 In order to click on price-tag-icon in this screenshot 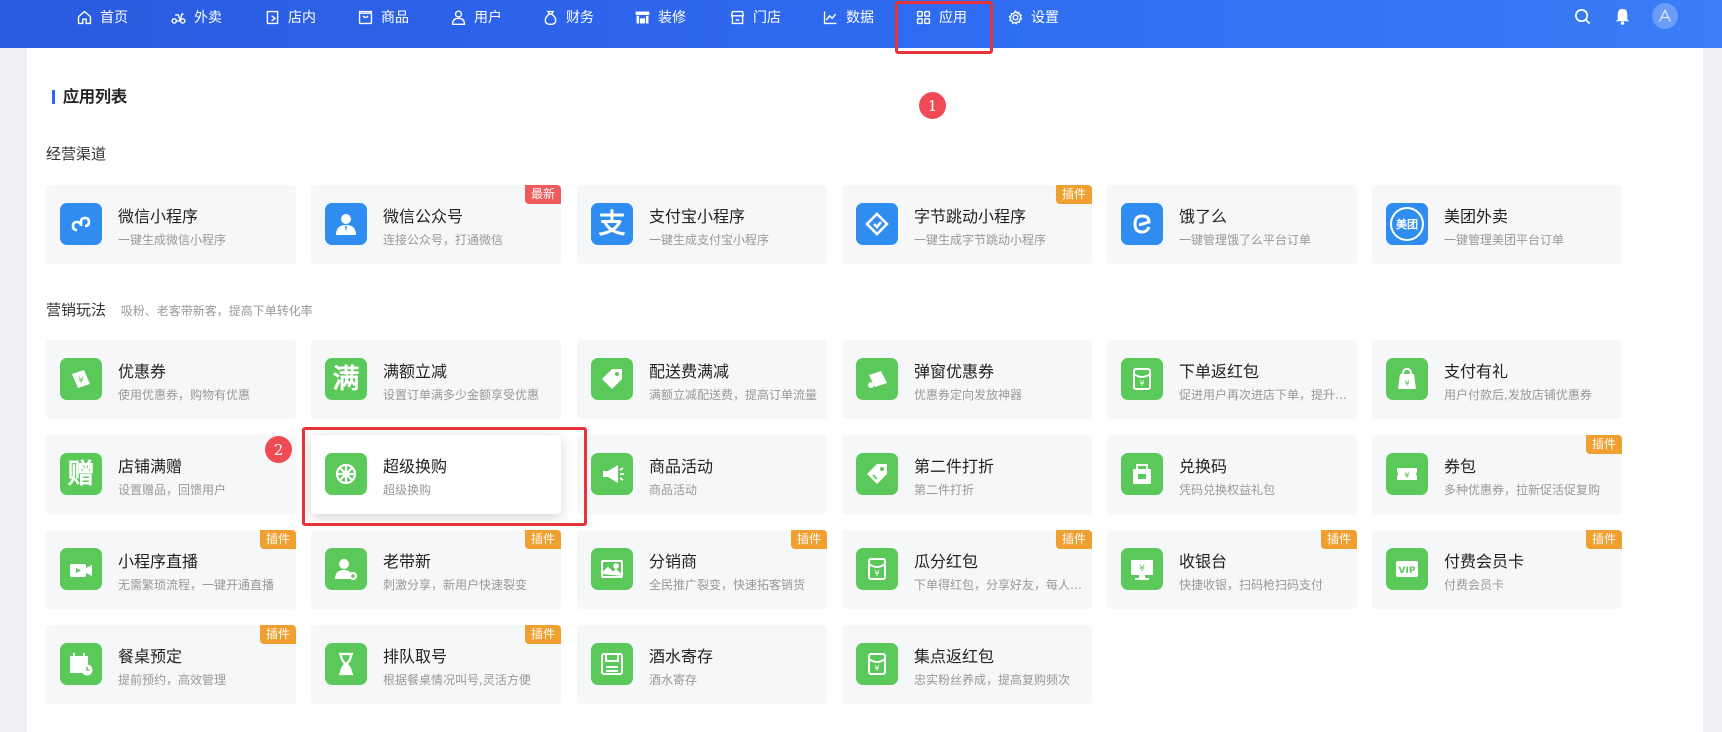, I will do `click(877, 474)`.